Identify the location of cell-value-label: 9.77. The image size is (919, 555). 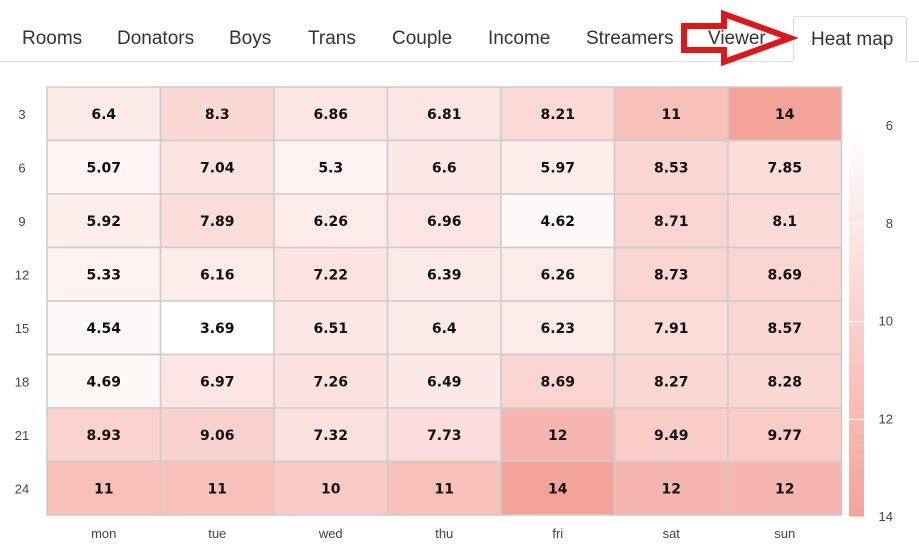
(784, 436).